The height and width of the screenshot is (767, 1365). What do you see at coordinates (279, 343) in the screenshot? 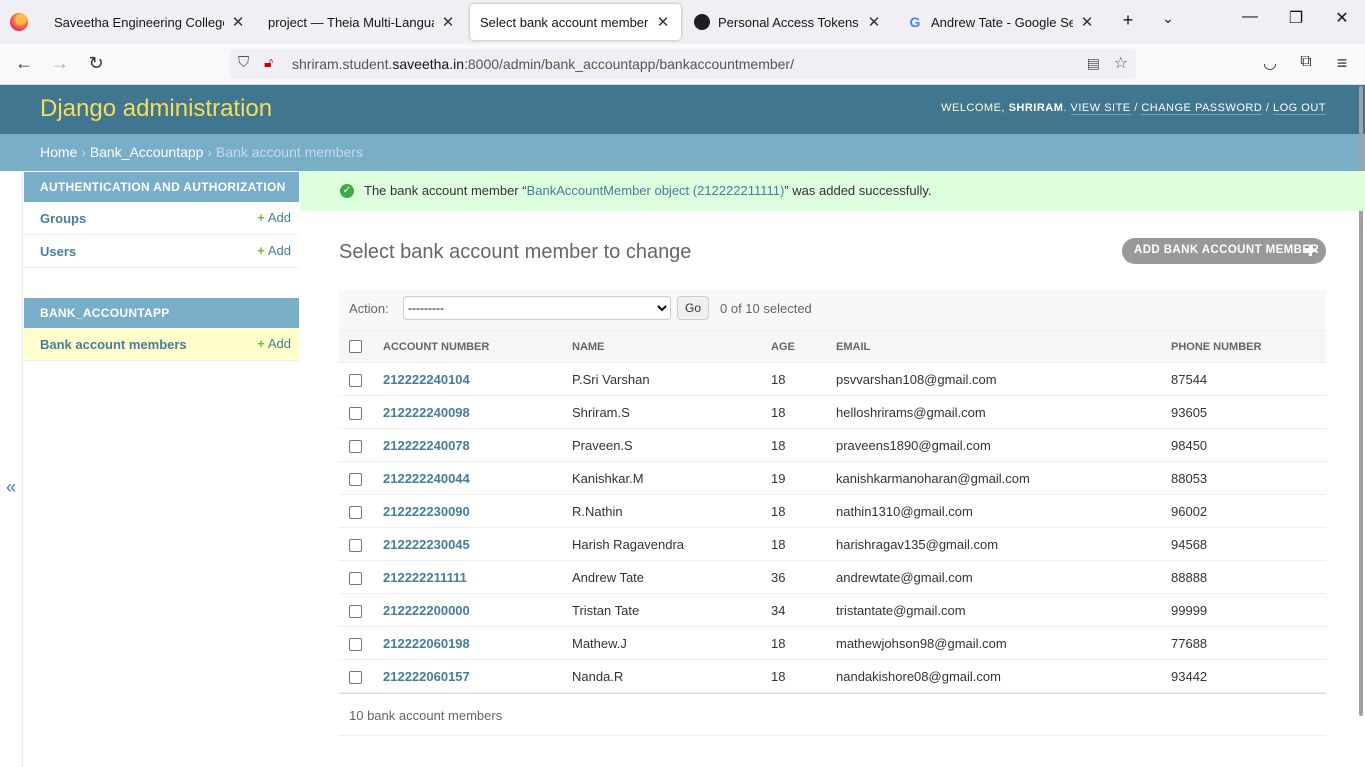
I see `add-label: Add` at bounding box center [279, 343].